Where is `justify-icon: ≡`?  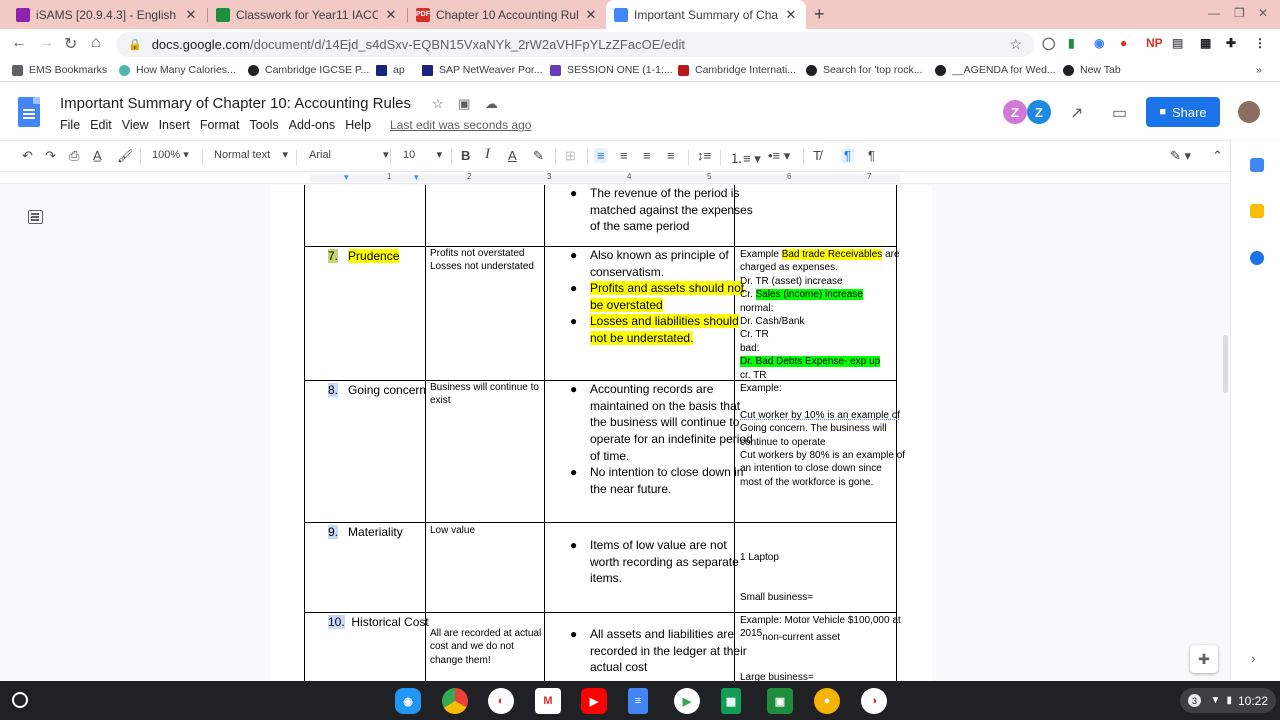 justify-icon: ≡ is located at coordinates (671, 155).